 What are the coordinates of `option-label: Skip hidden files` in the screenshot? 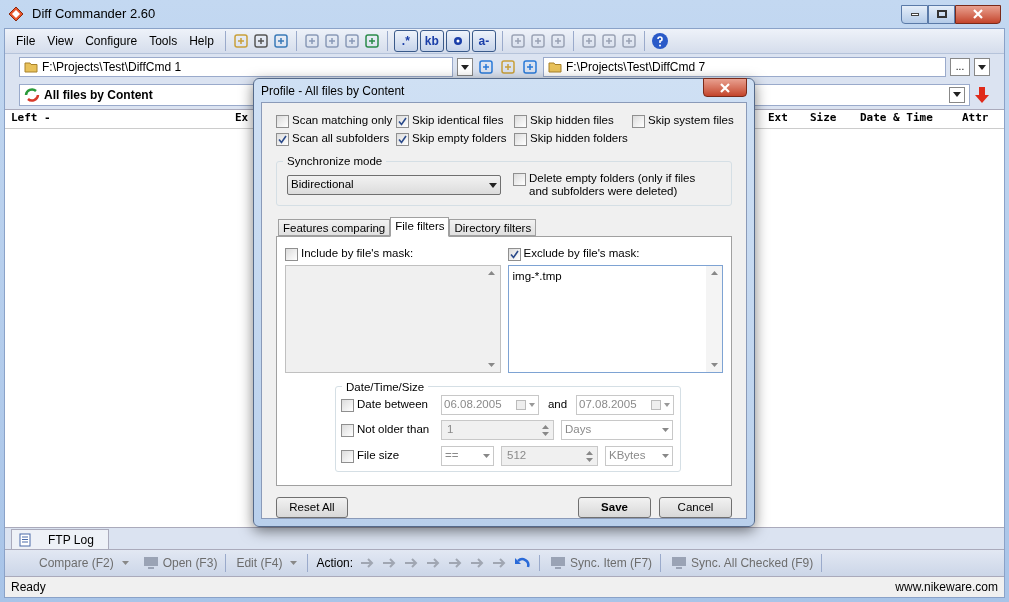 It's located at (572, 121).